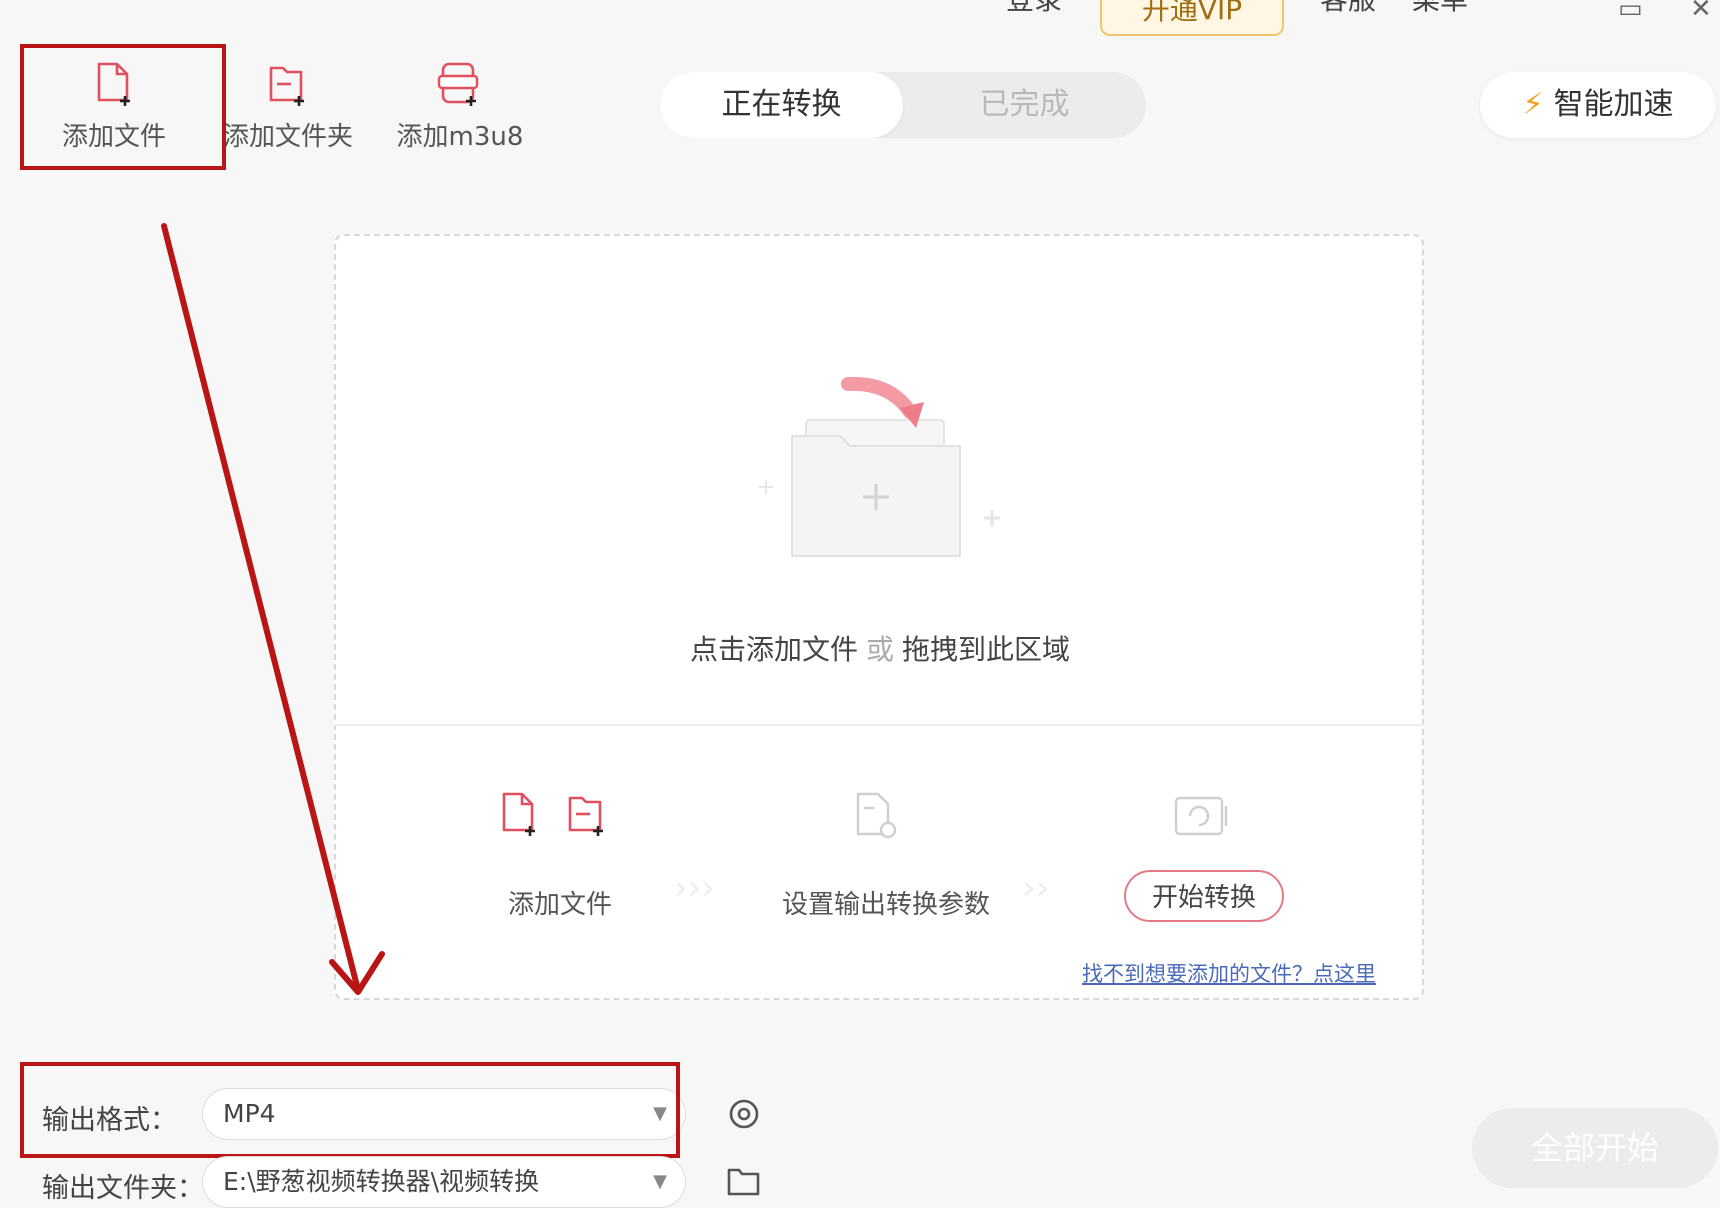  I want to click on add-m3u8-icon, so click(458, 84).